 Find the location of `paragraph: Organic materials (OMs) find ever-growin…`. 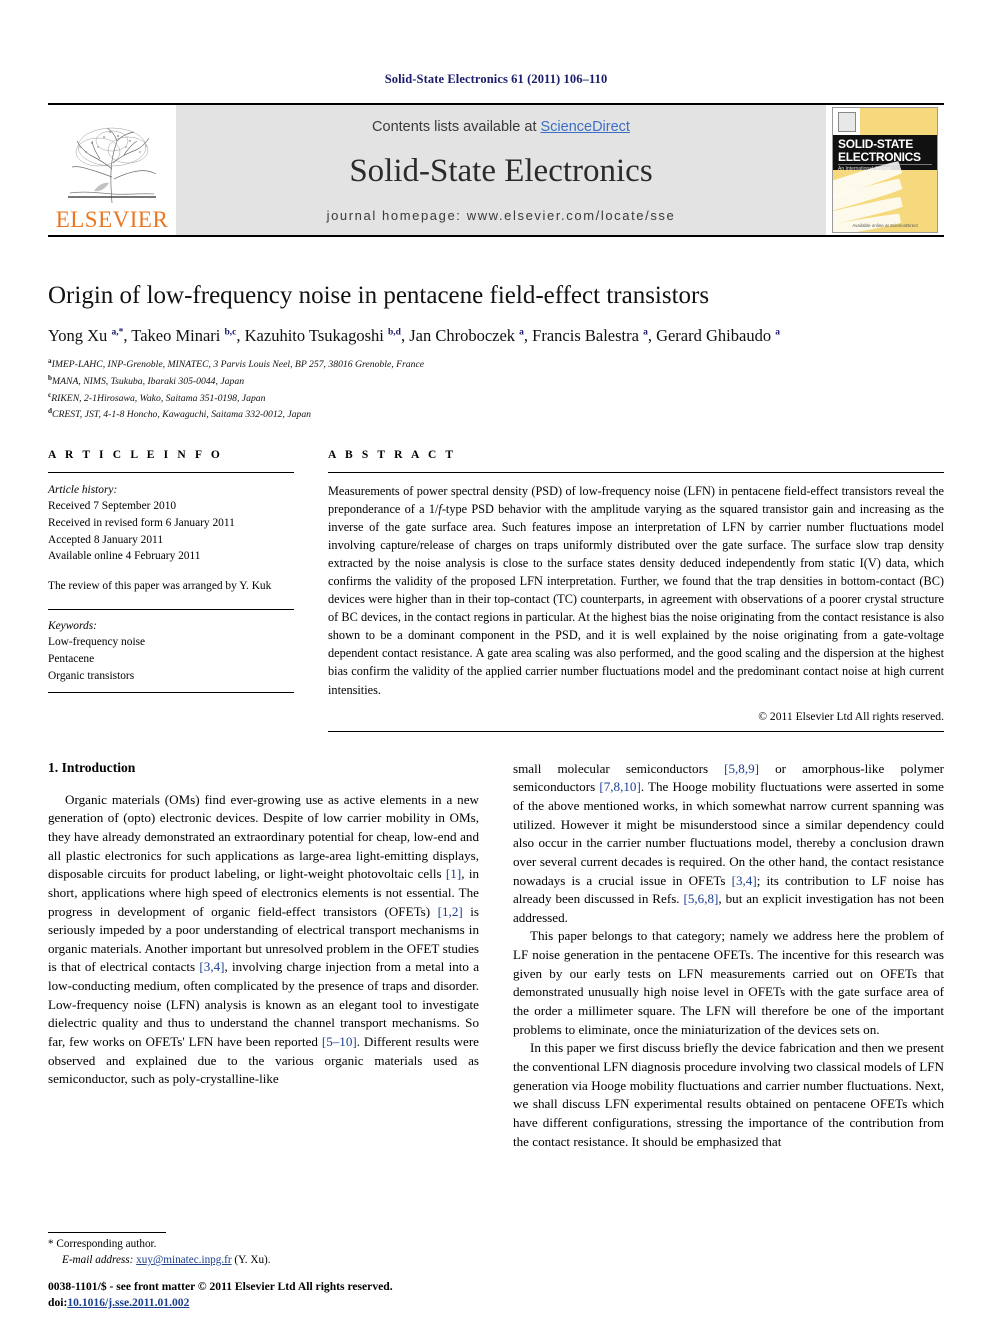

paragraph: Organic materials (OMs) find ever-growin… is located at coordinates (264, 939).